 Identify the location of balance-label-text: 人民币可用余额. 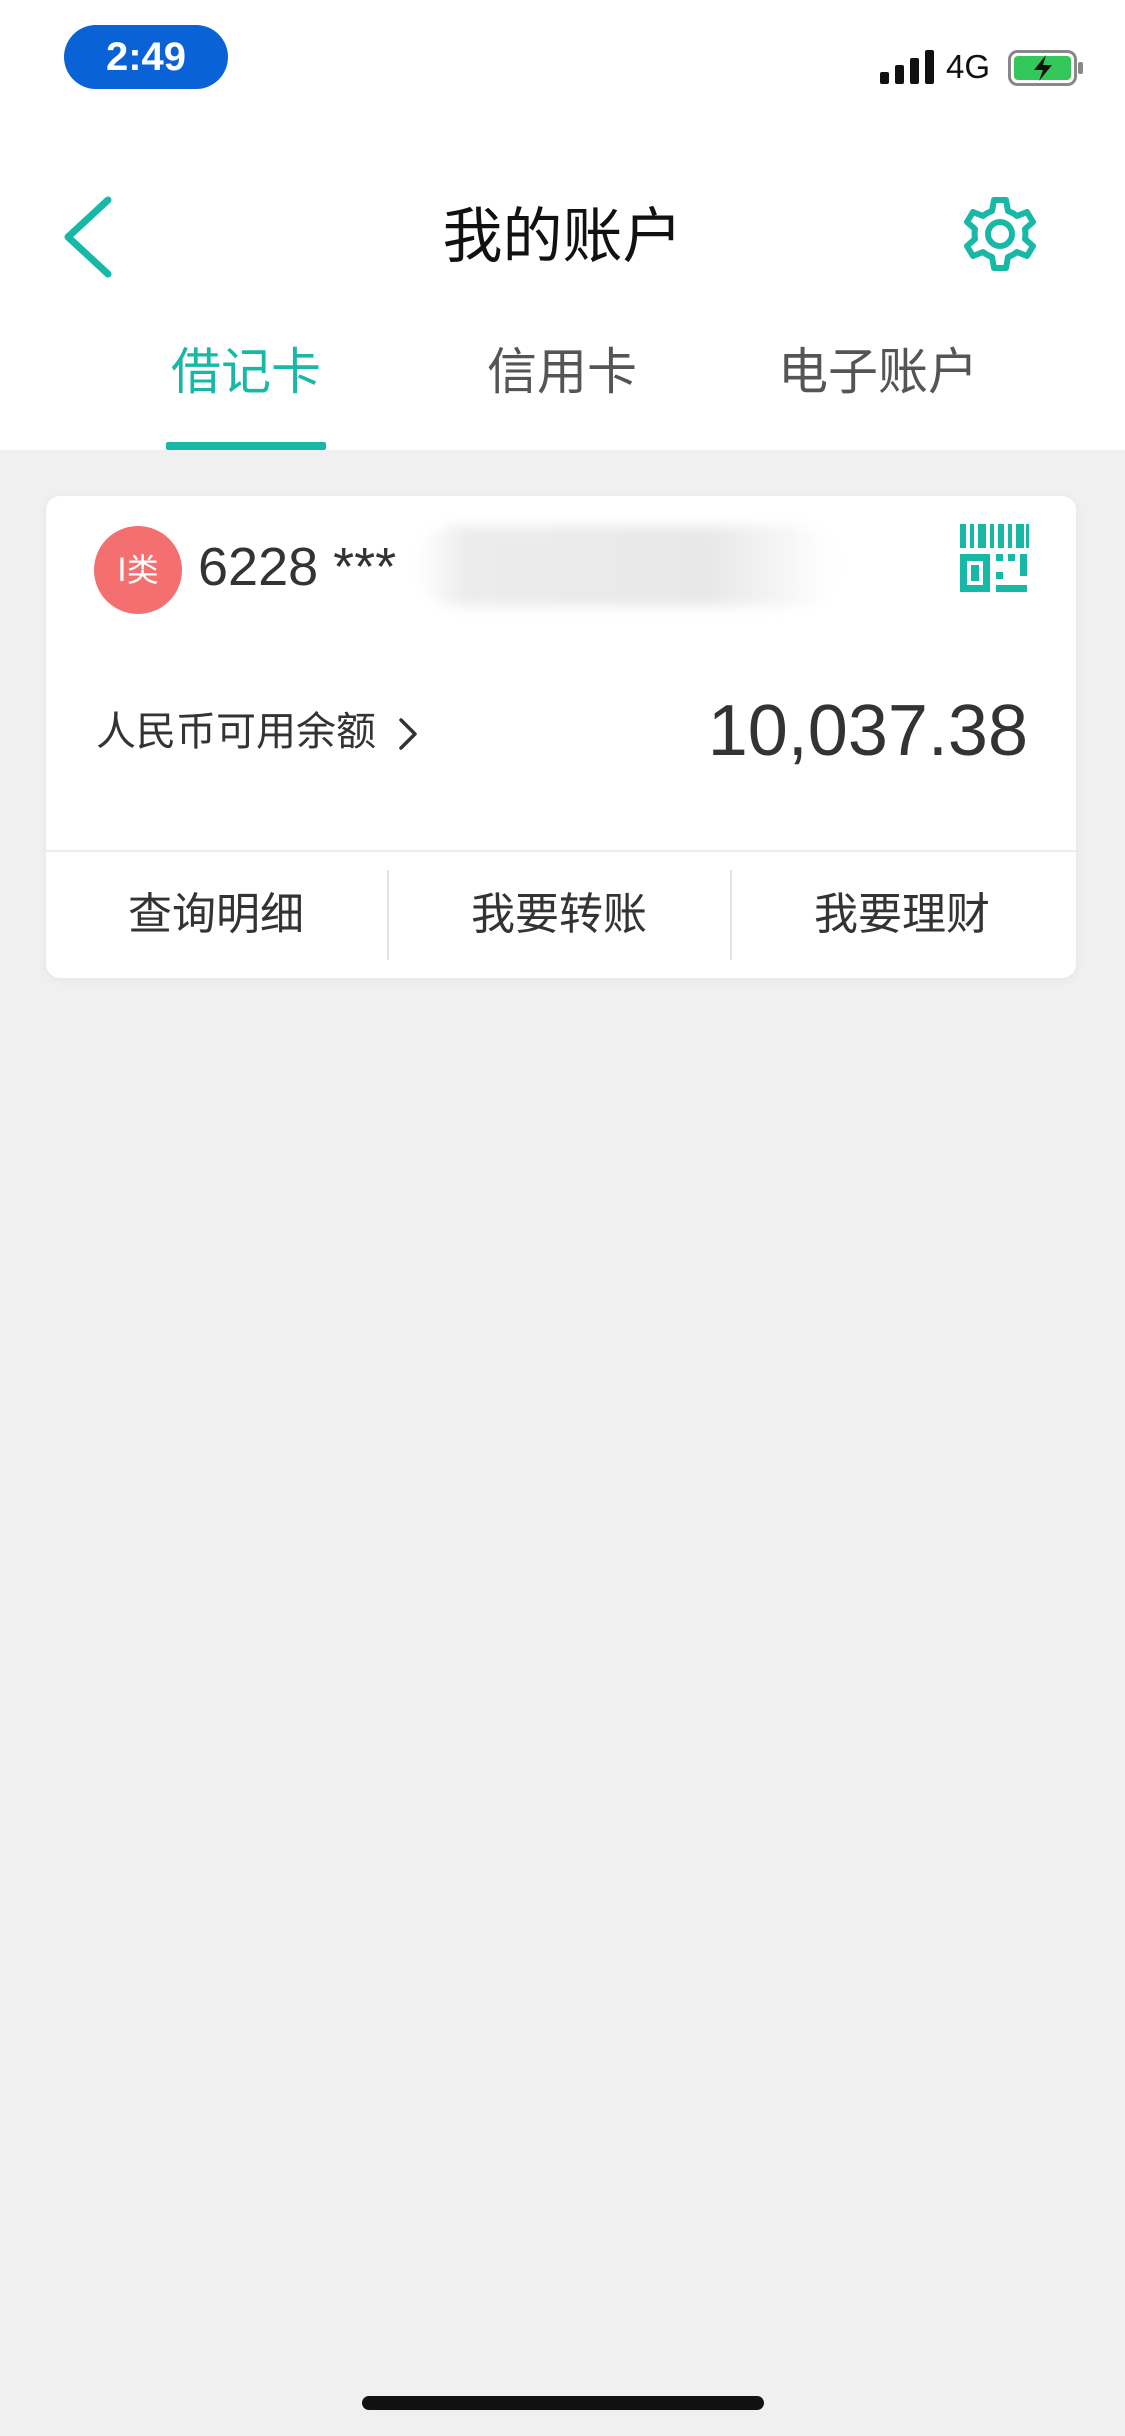
(236, 732).